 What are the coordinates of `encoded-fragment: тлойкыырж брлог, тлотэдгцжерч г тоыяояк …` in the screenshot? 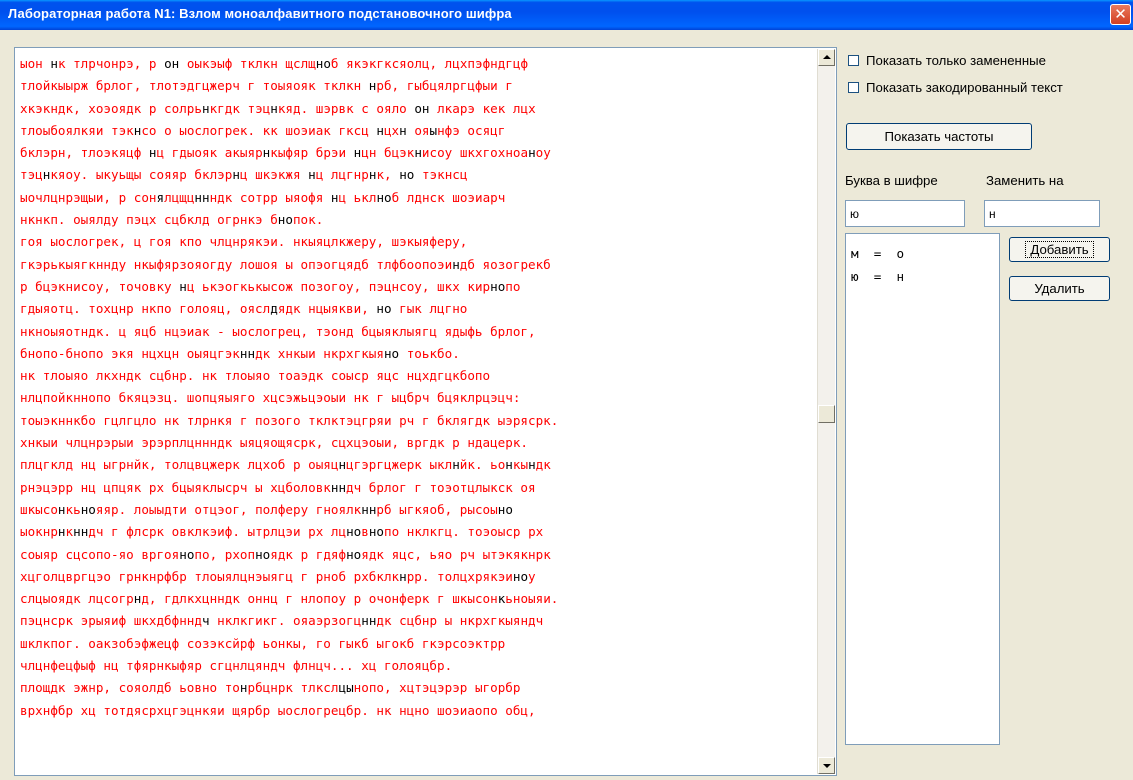 It's located at (194, 86).